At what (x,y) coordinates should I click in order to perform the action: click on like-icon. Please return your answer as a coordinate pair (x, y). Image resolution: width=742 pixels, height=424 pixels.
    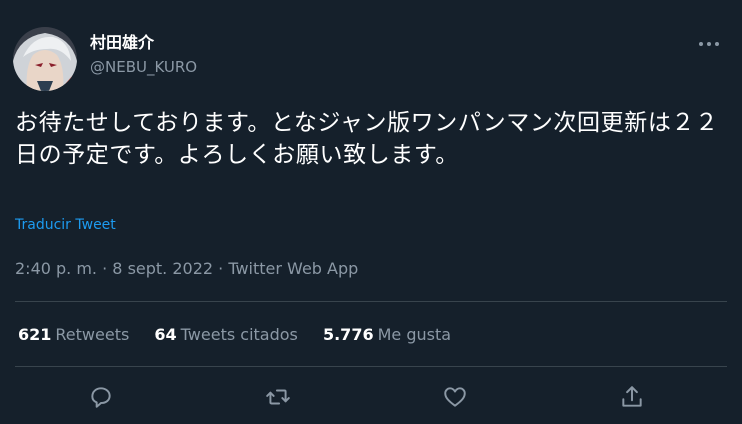
    Looking at the image, I should click on (455, 397).